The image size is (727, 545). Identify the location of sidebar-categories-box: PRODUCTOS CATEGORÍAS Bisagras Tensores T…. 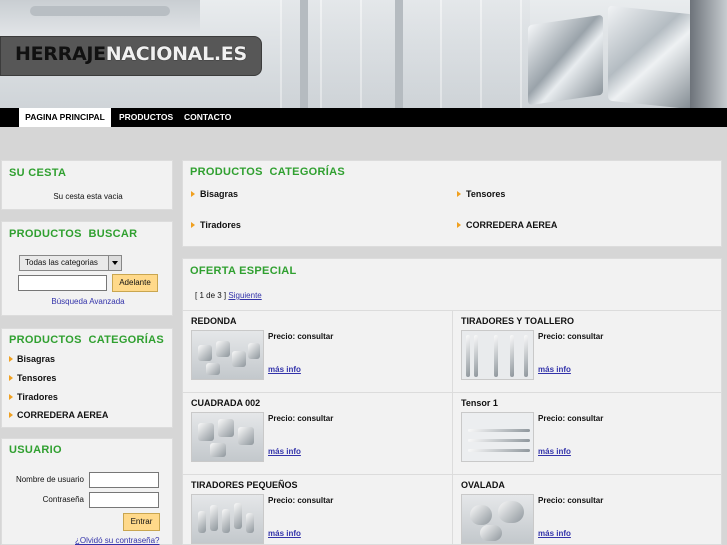
(87, 378).